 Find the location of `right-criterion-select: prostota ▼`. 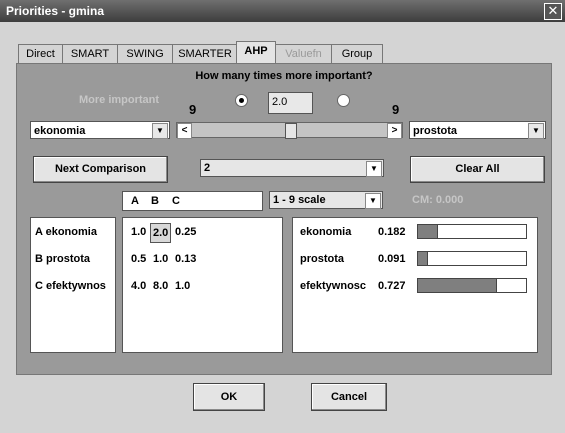

right-criterion-select: prostota ▼ is located at coordinates (477, 130).